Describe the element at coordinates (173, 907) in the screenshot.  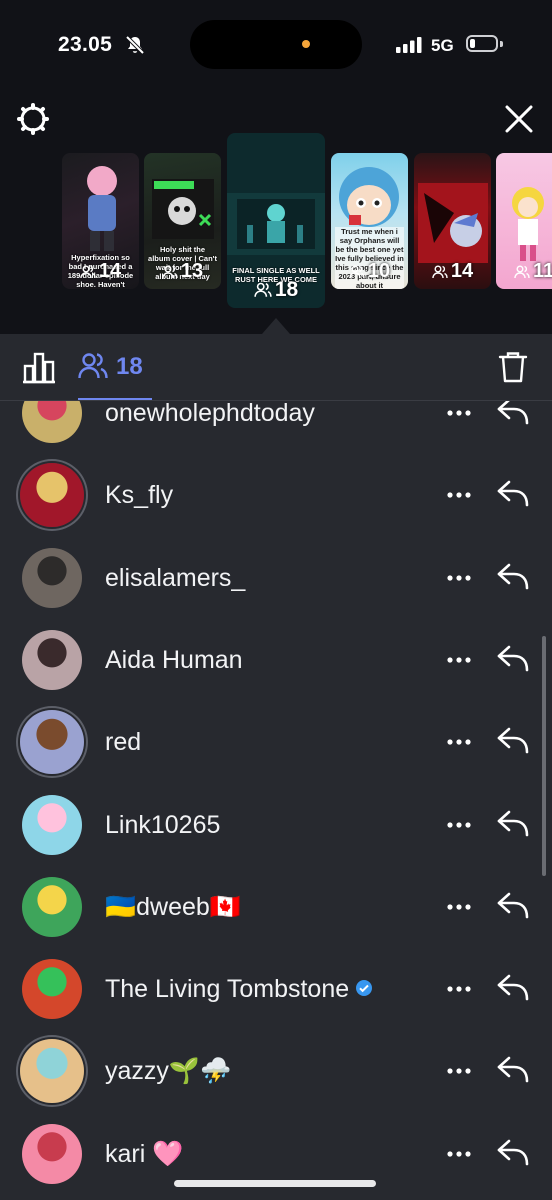
I see `viewer-username: 🇺🇦dweeb🇨🇦` at that location.